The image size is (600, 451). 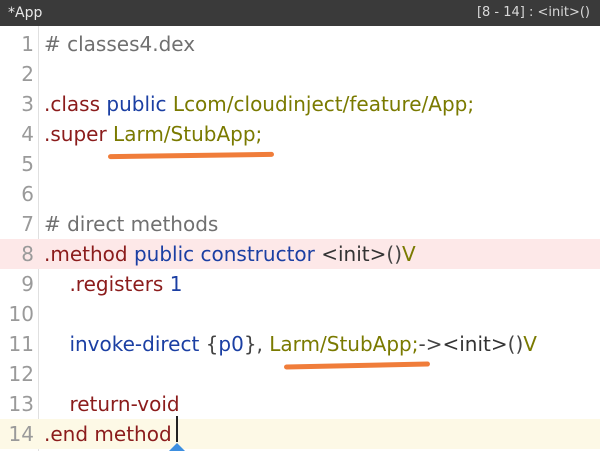 I want to click on code-token: .super, so click(x=75, y=134).